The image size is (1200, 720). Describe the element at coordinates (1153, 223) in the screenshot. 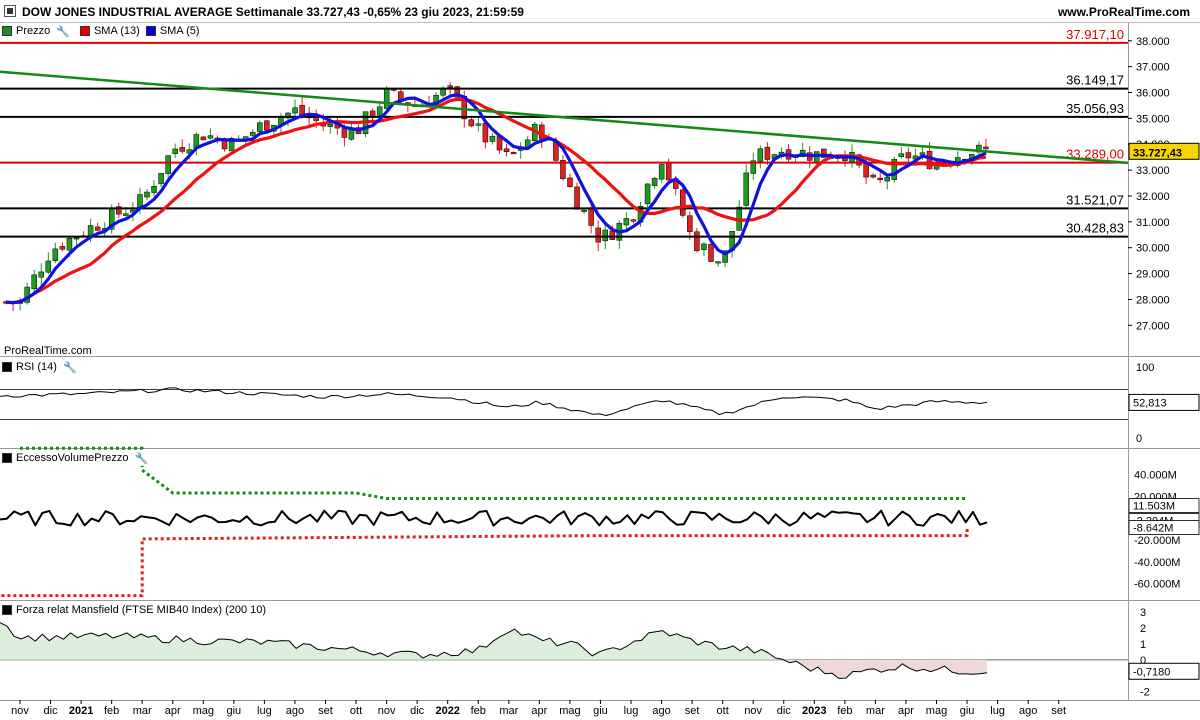

I see `price-tick-label: 31.000` at that location.